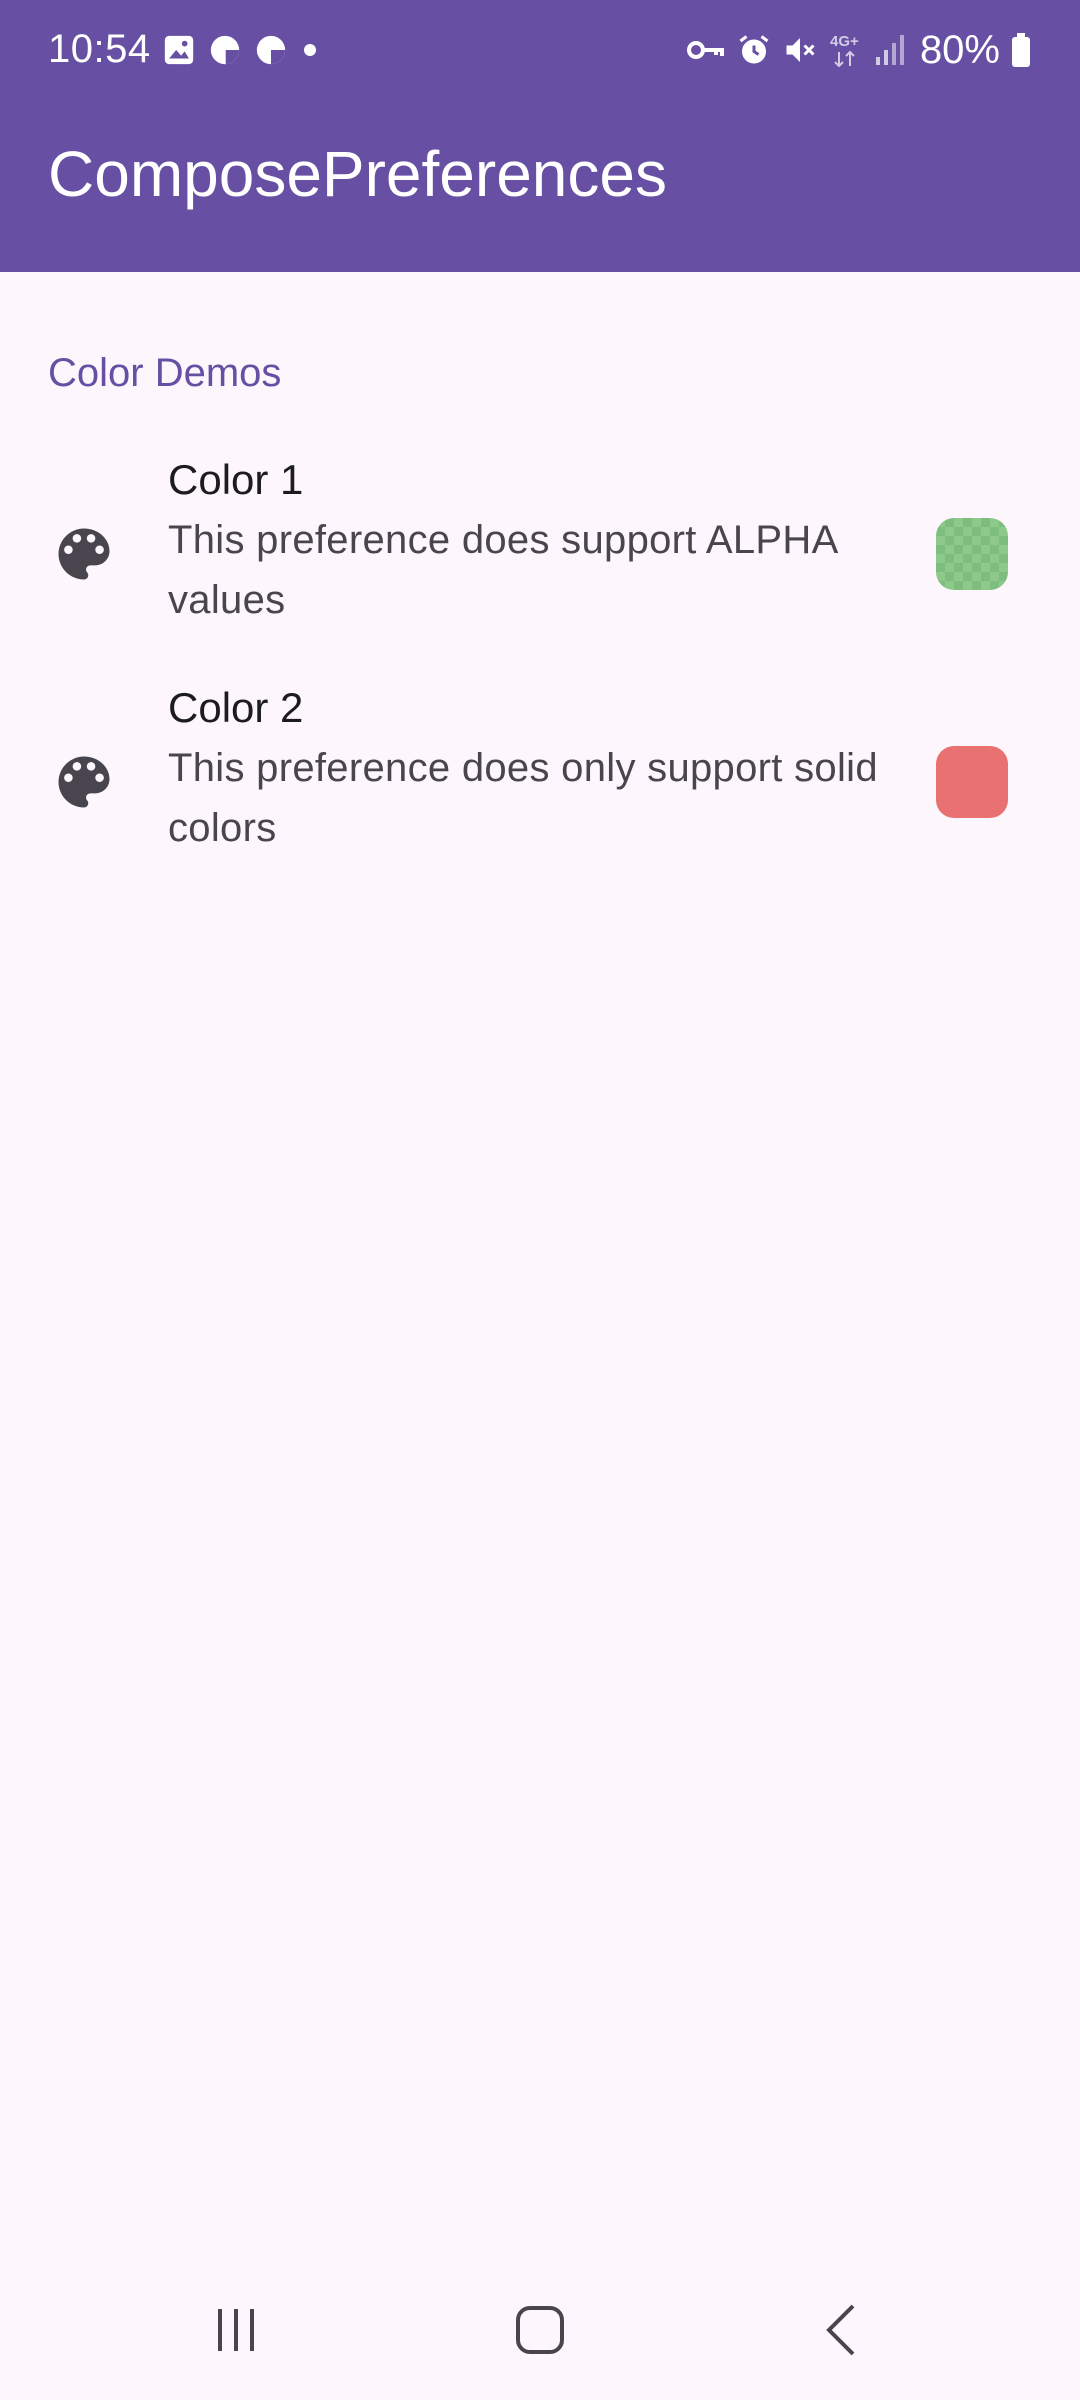  What do you see at coordinates (844, 41) in the screenshot?
I see `svg-text: 4G+` at bounding box center [844, 41].